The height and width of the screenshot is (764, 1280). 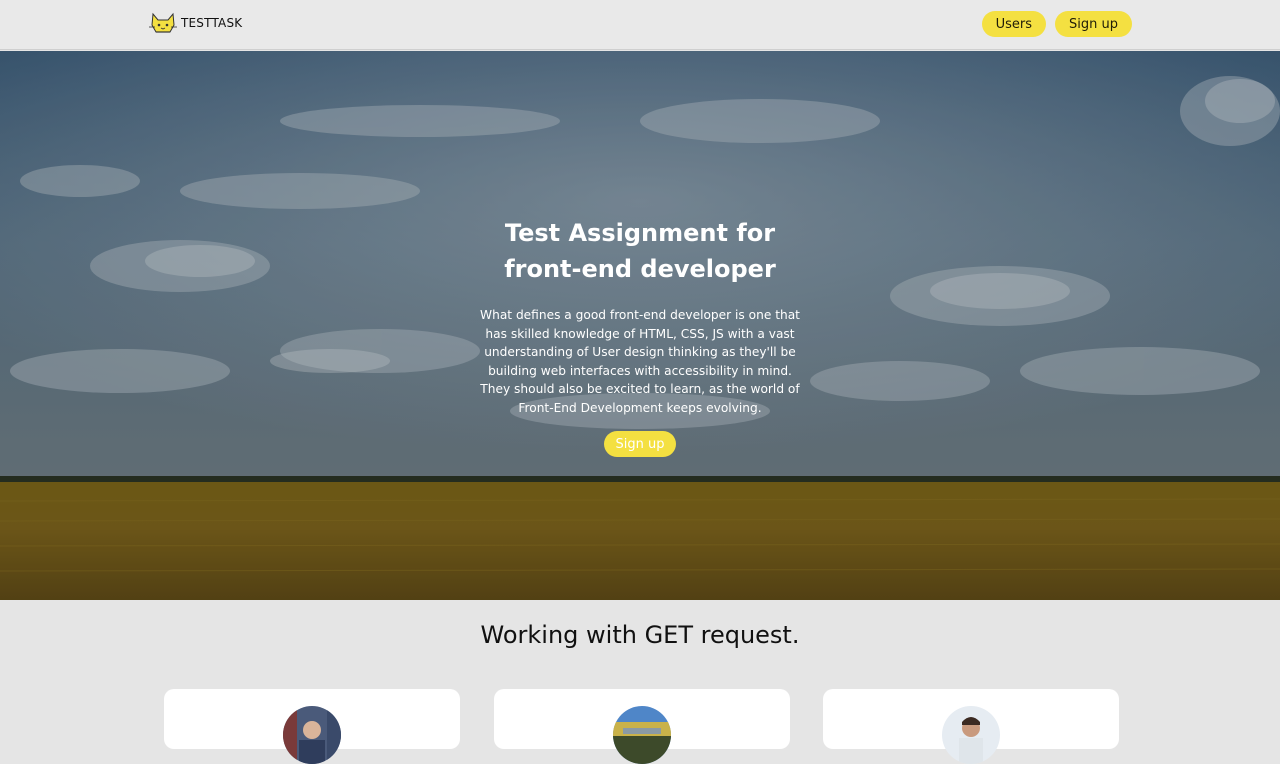 I want to click on cat-logo-icon, so click(x=163, y=23).